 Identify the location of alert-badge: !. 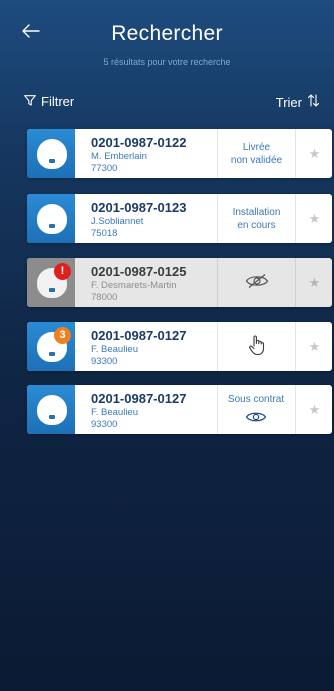
(62, 271).